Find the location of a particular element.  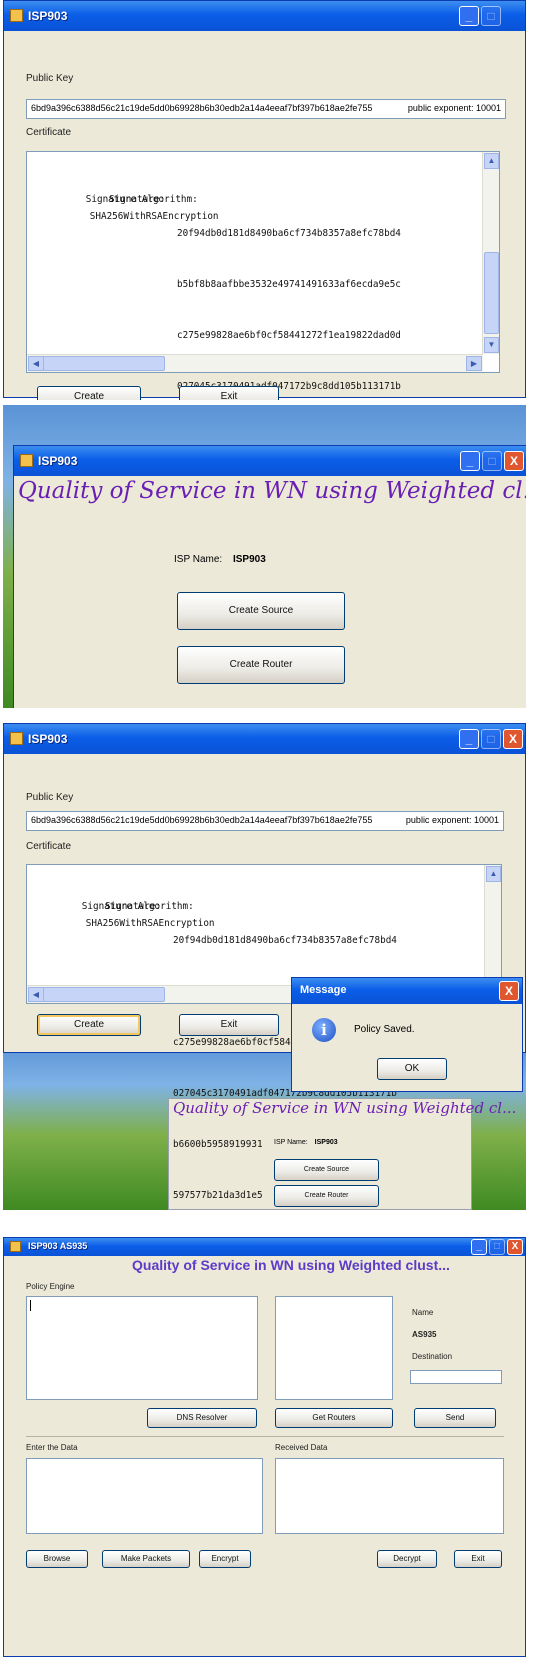

decrypt-button: Decrypt is located at coordinates (407, 1559).